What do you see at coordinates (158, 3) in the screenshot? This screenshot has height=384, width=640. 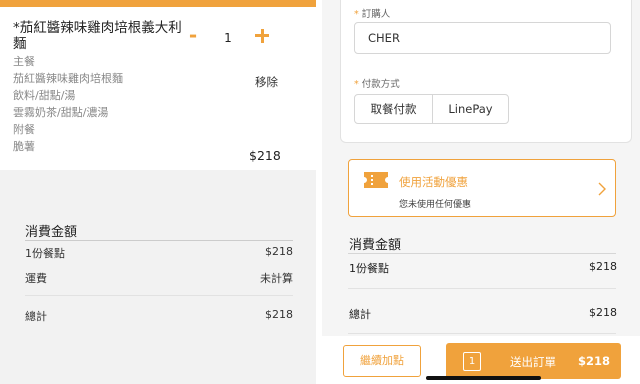 I see `accent-top-bar` at bounding box center [158, 3].